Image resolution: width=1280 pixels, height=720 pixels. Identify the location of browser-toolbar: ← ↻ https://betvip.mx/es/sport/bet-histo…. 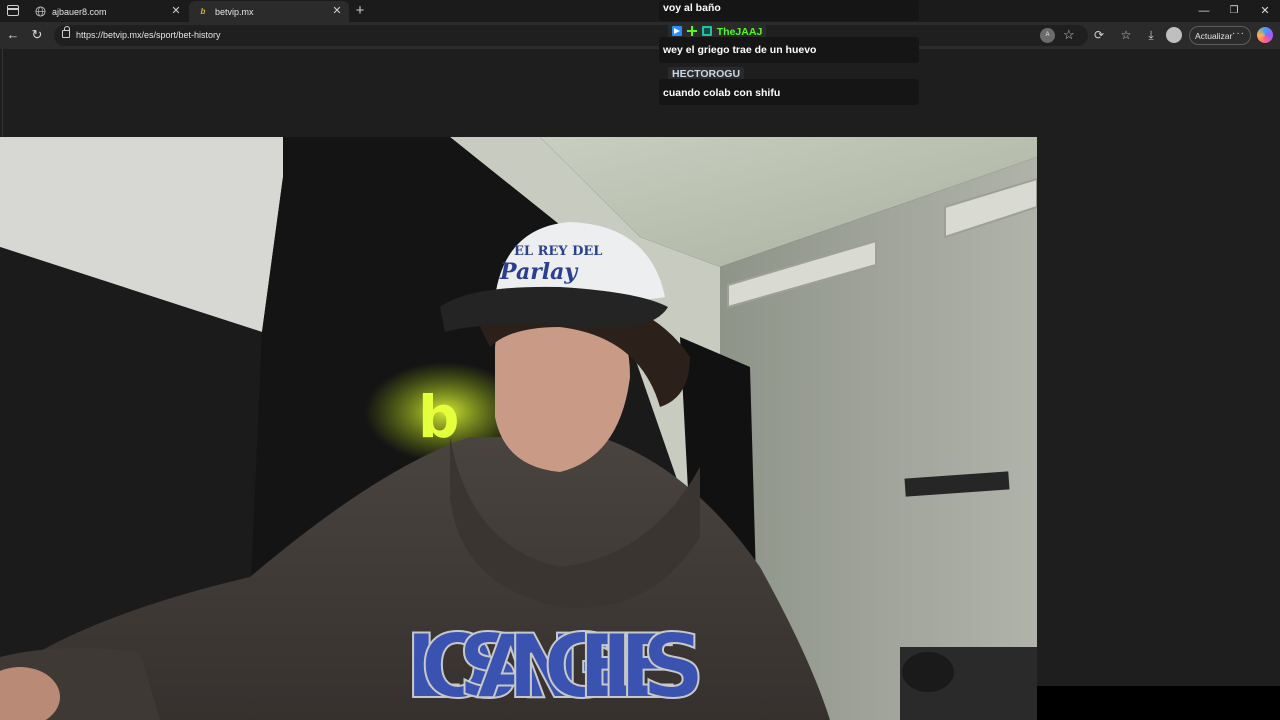
(640, 35).